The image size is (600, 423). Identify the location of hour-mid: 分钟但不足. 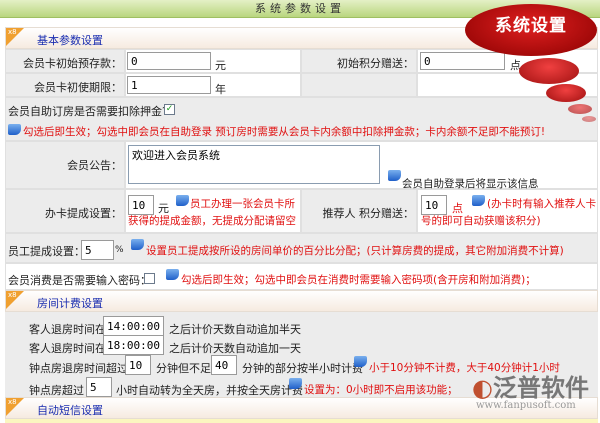
(183, 368).